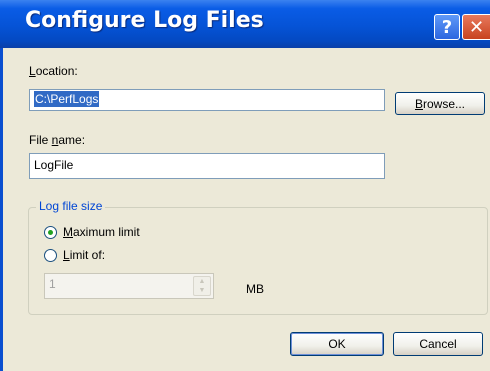 The height and width of the screenshot is (371, 490). Describe the element at coordinates (53, 71) in the screenshot. I see `location-label: Location:` at that location.